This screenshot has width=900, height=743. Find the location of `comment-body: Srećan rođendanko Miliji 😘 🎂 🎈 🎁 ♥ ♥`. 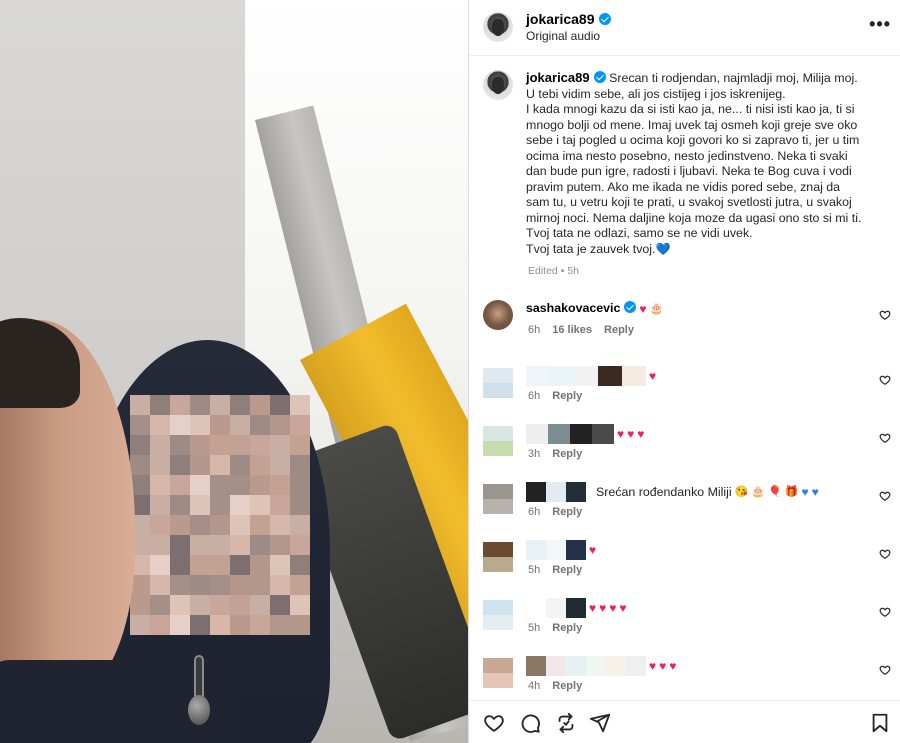

comment-body: Srećan rođendanko Miliji 😘 🎂 🎈 🎁 ♥ ♥ is located at coordinates (672, 492).